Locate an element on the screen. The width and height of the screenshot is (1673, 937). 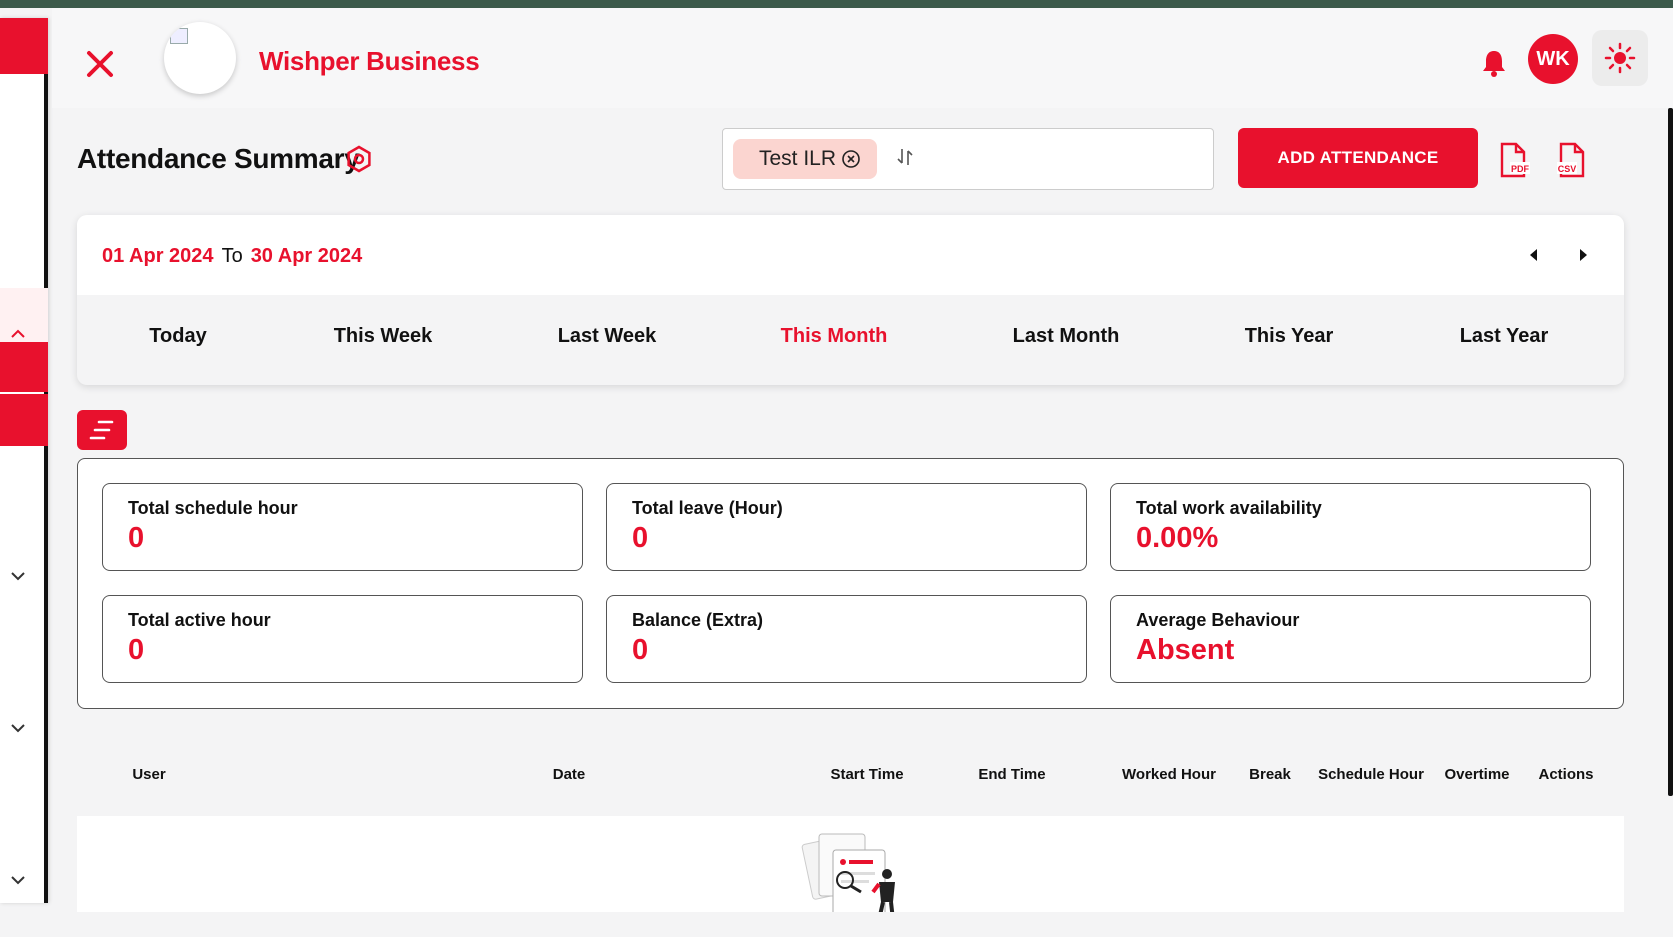
csv-export-icon: CSV is located at coordinates (1572, 160).